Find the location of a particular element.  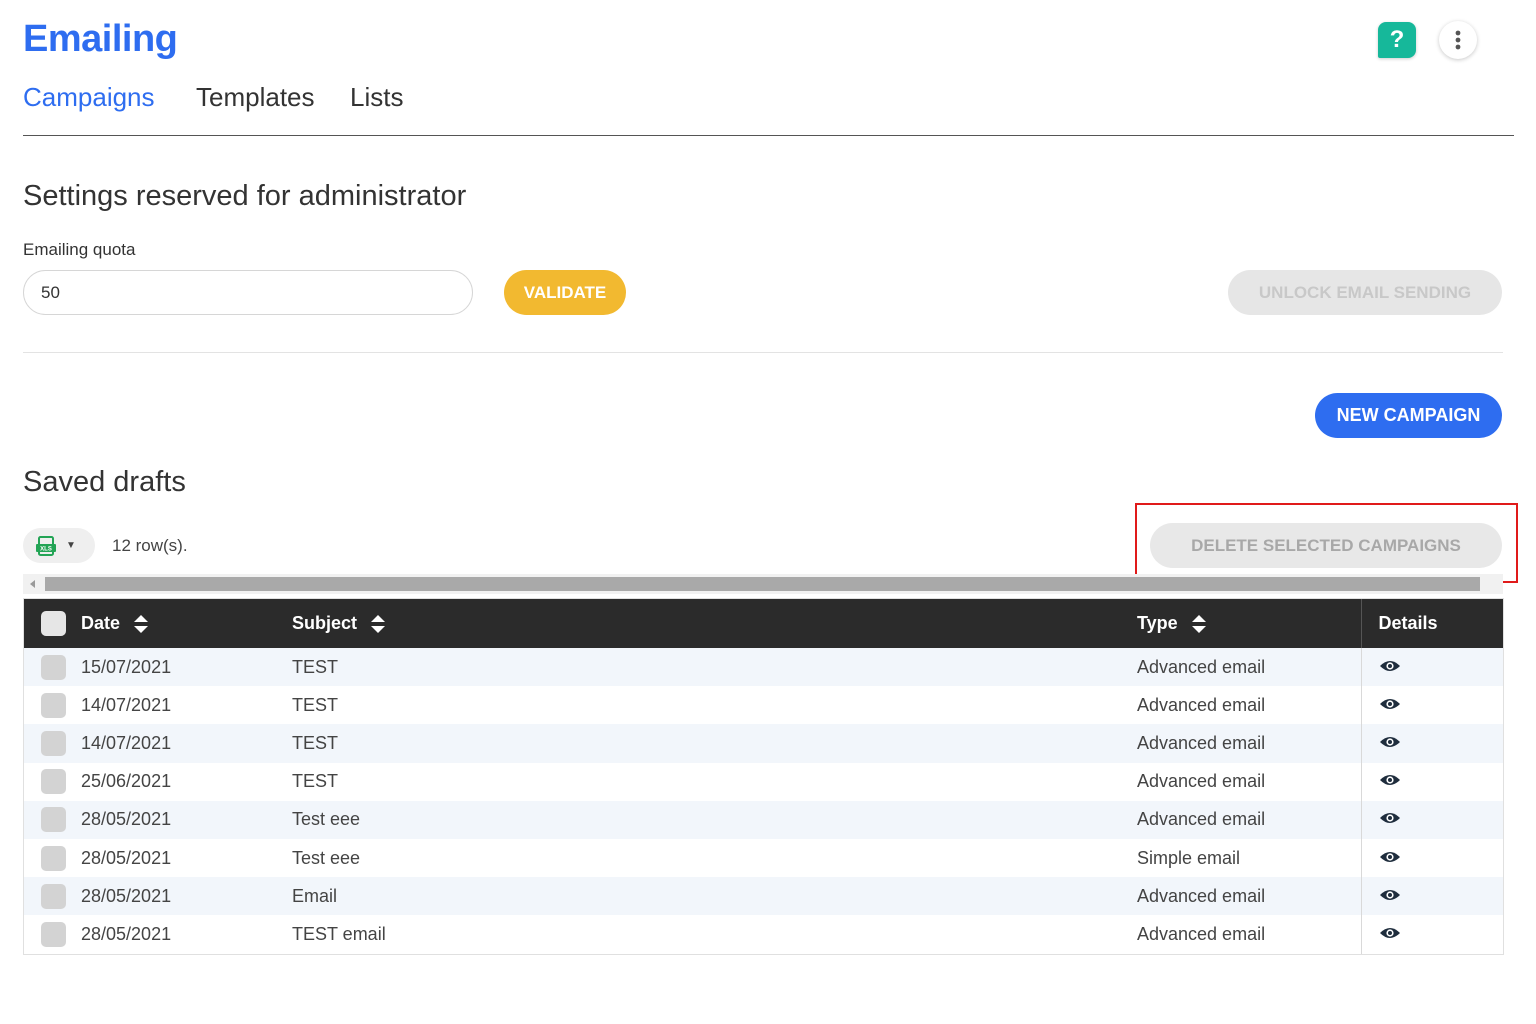

tabs-divider is located at coordinates (768, 135).